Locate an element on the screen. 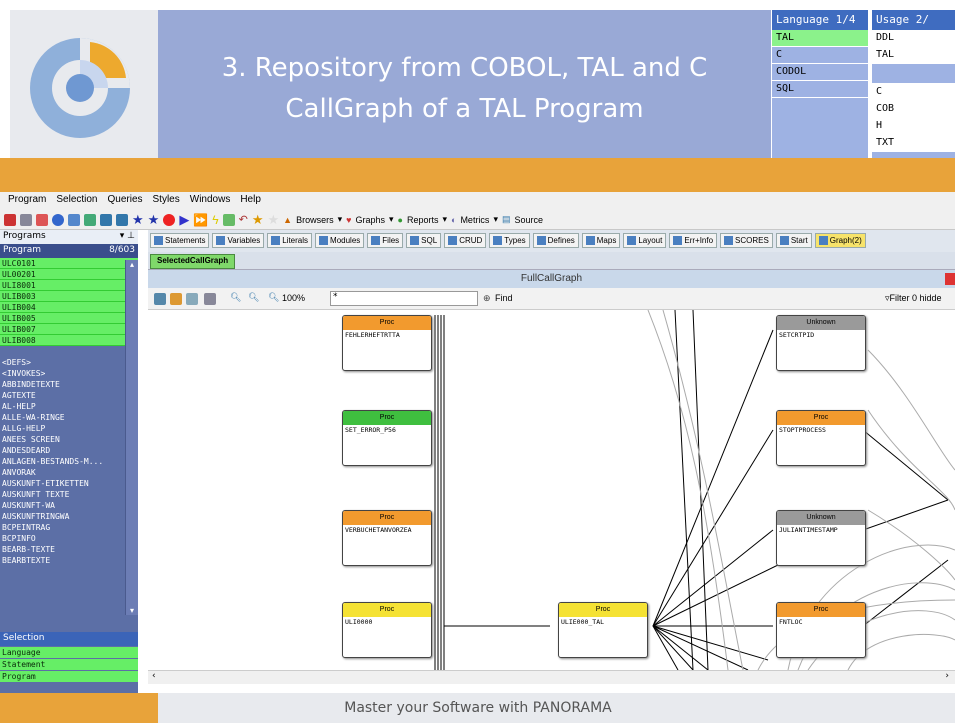 The height and width of the screenshot is (723, 955). tab-start: Start is located at coordinates (793, 240).